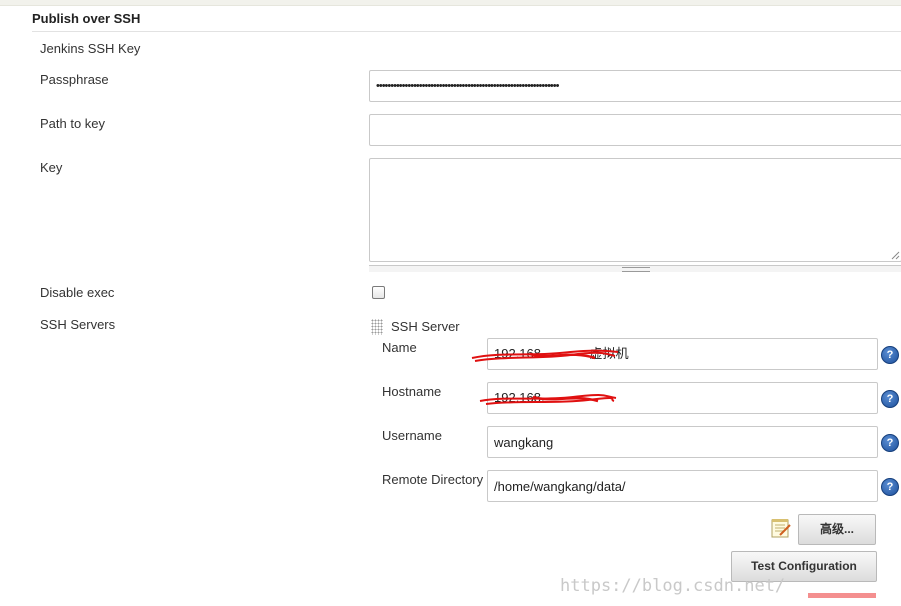 The height and width of the screenshot is (606, 901). Describe the element at coordinates (673, 586) in the screenshot. I see `watermark: https://blog.csdn.net/` at that location.